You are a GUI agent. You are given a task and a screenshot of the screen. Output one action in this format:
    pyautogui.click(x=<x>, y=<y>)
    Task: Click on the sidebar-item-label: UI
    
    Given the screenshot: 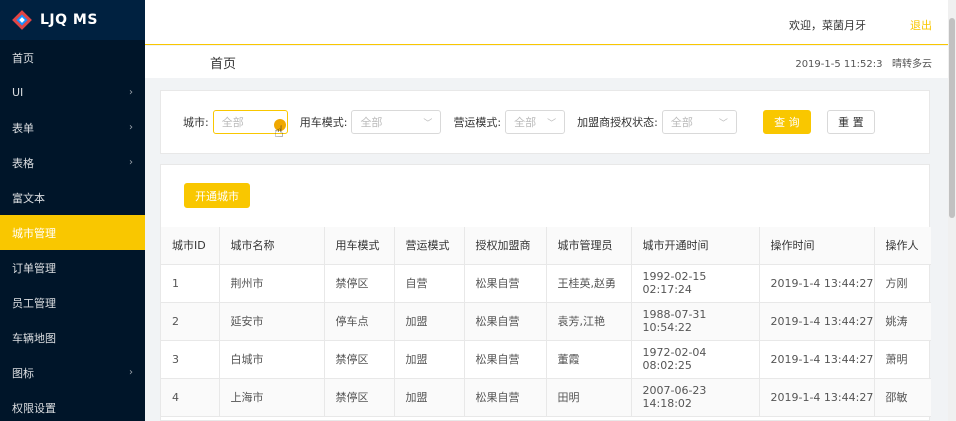 What is the action you would take?
    pyautogui.click(x=18, y=92)
    